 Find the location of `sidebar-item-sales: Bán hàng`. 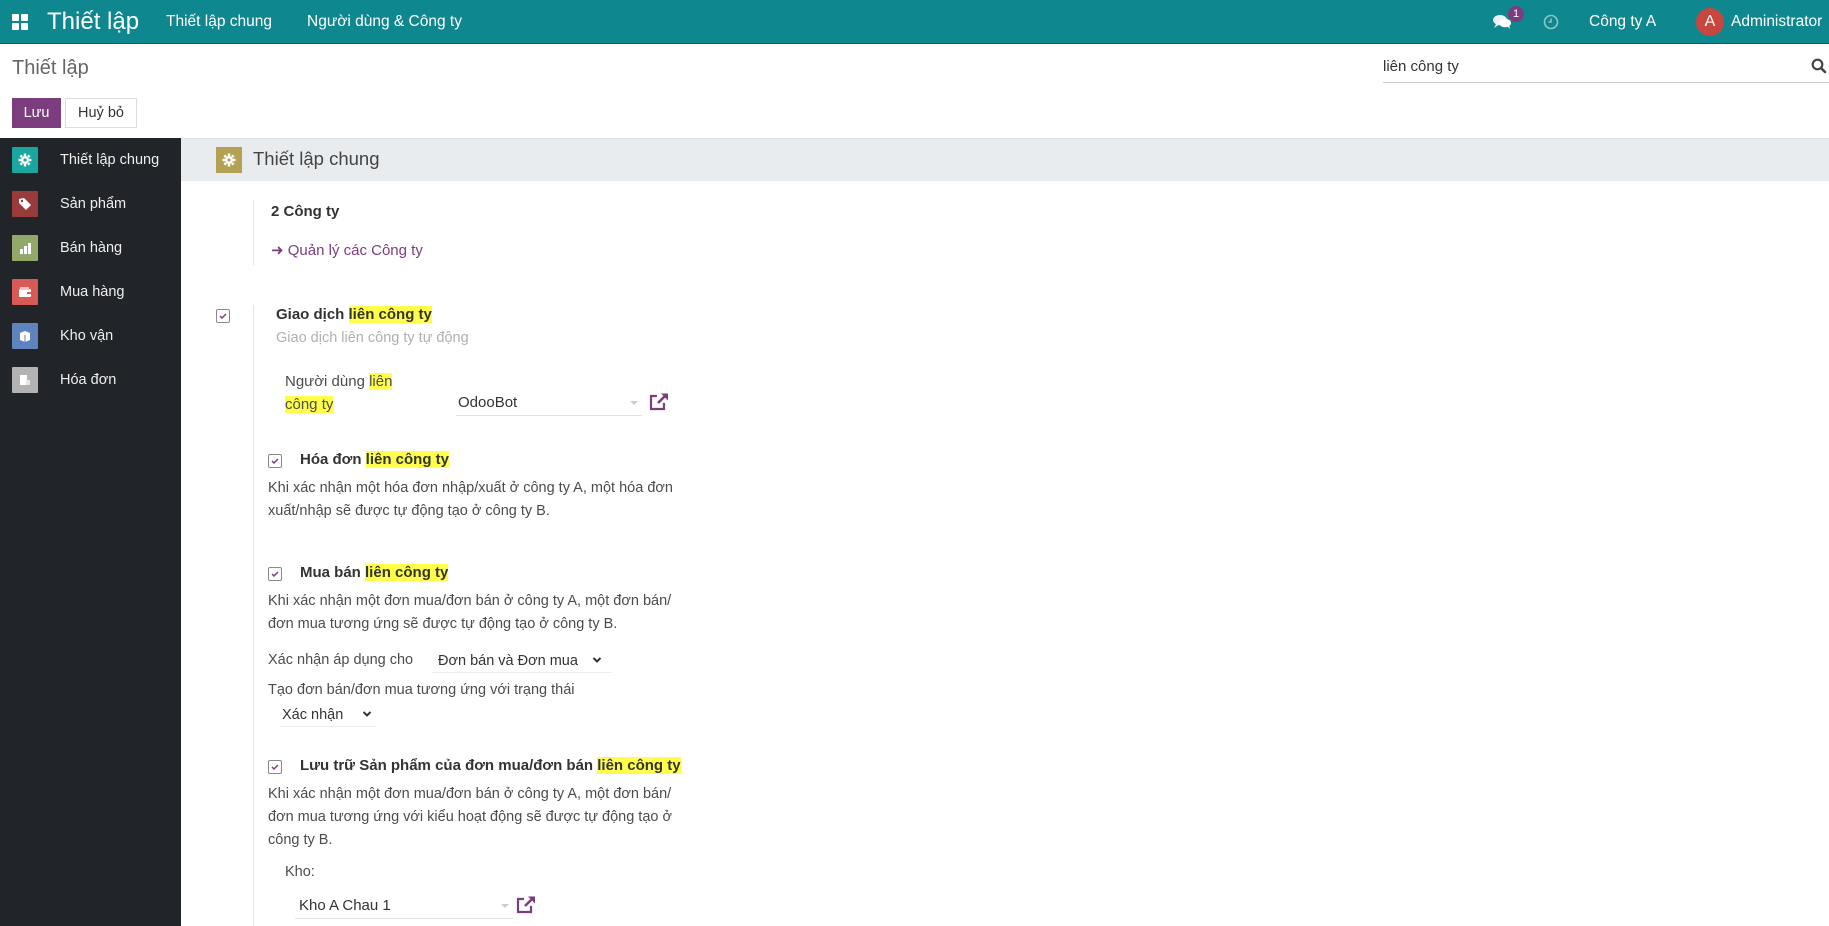

sidebar-item-sales: Bán hàng is located at coordinates (90, 248).